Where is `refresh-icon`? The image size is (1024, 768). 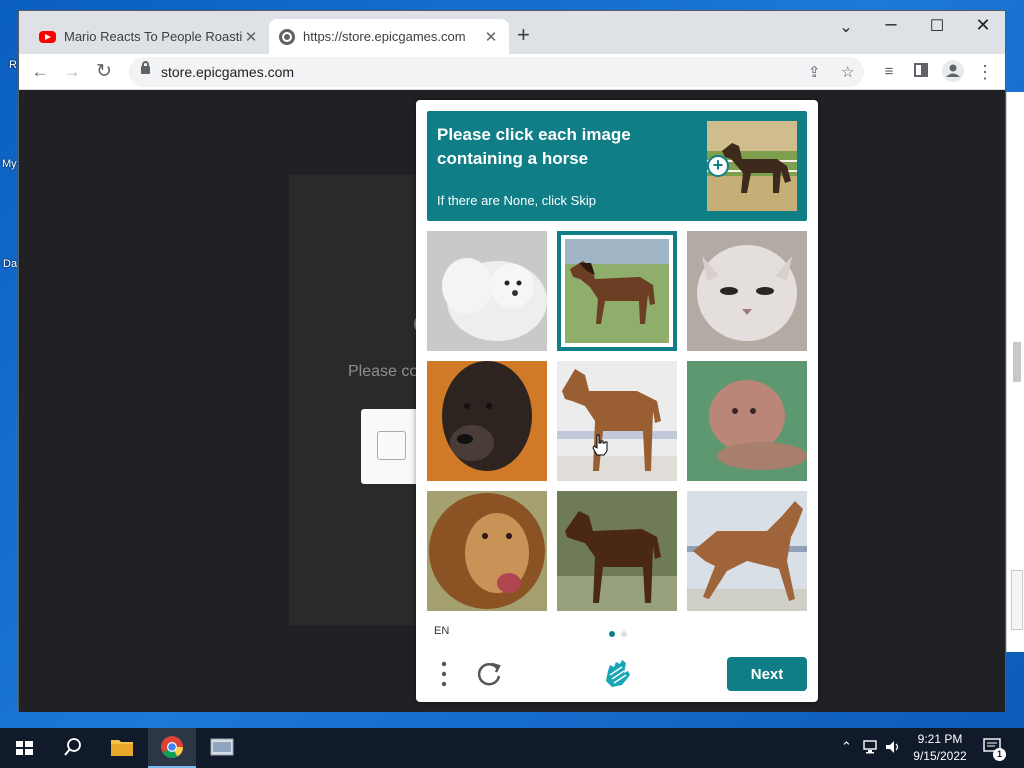 refresh-icon is located at coordinates (490, 676).